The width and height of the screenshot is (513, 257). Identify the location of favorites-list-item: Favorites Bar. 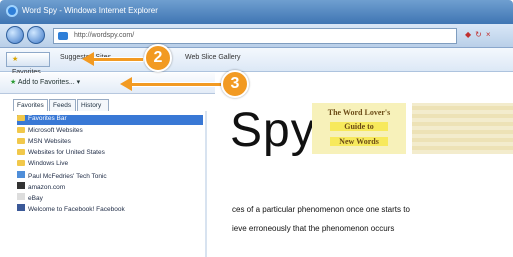
(110, 120).